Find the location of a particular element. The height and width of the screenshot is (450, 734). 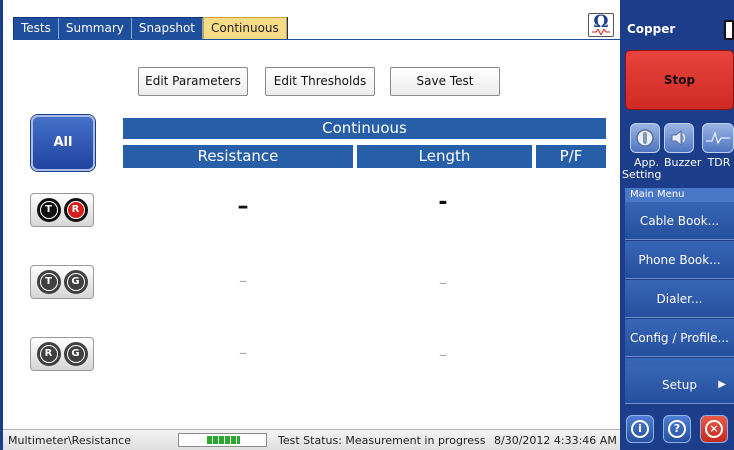

progress-bar is located at coordinates (222, 440).